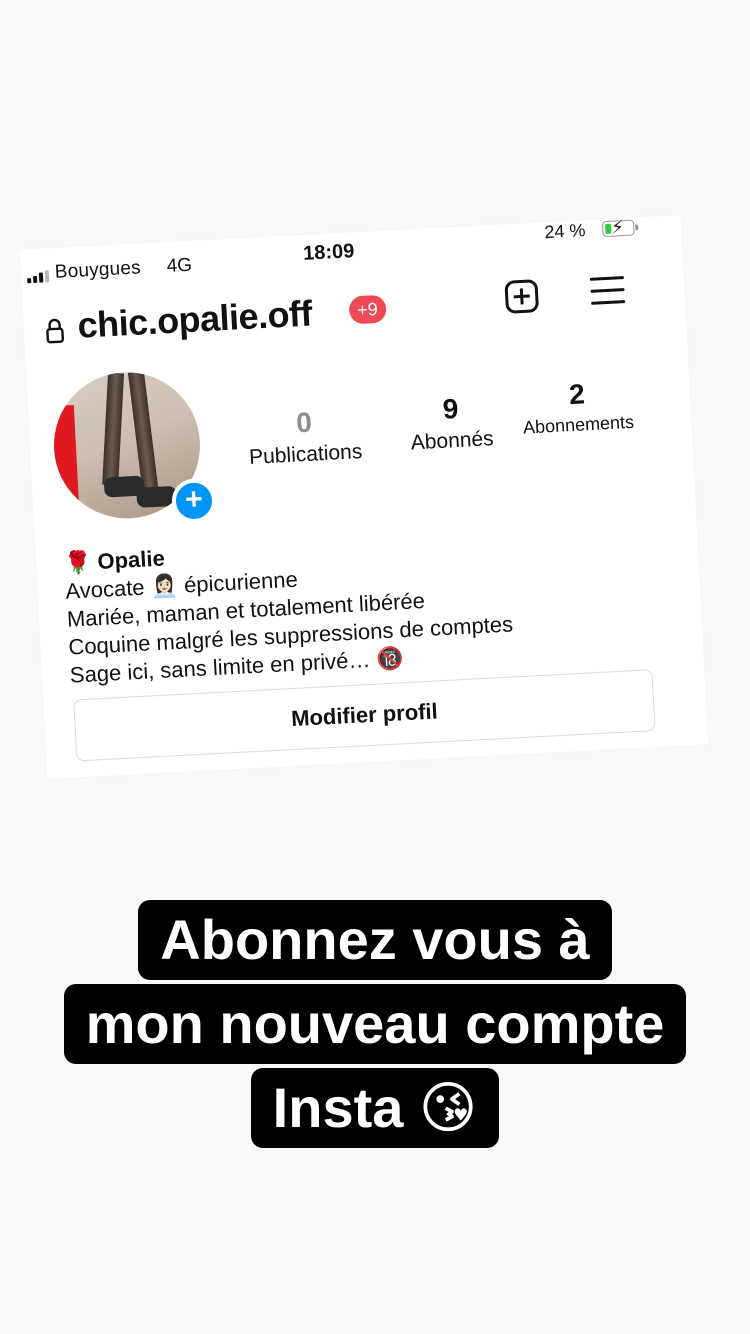  What do you see at coordinates (367, 309) in the screenshot?
I see `notification-badge: +9` at bounding box center [367, 309].